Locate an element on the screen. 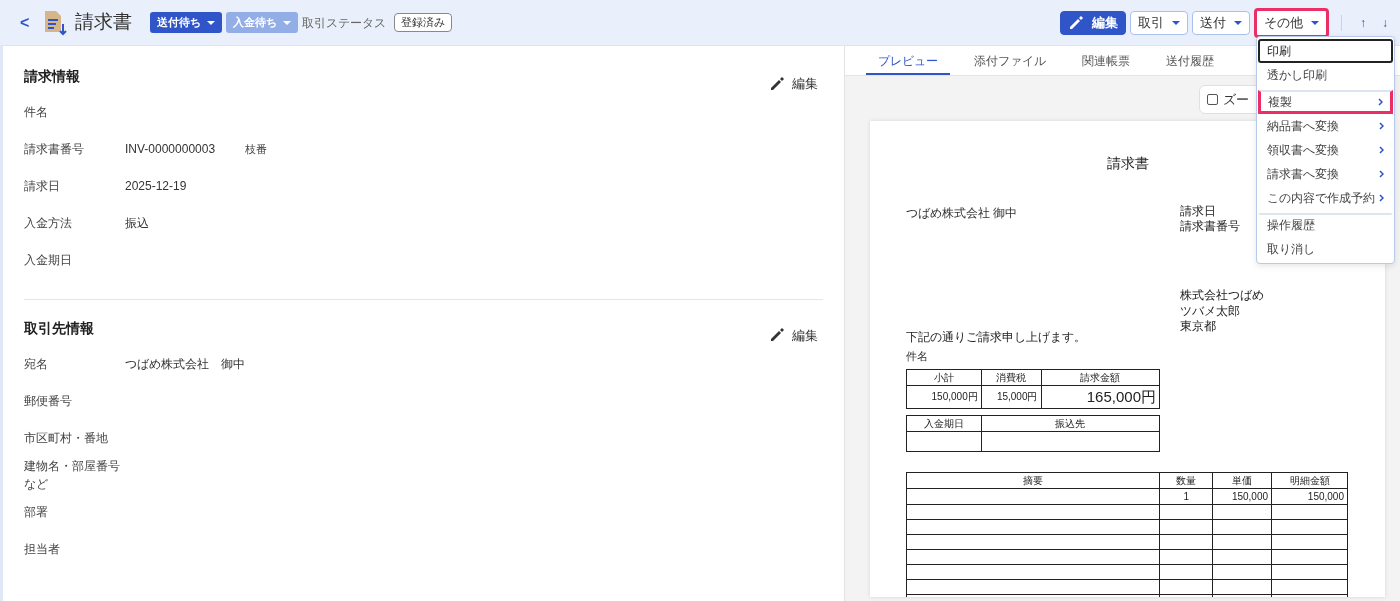 This screenshot has height=601, width=1400. field-value: 2025-12-19 is located at coordinates (156, 186).